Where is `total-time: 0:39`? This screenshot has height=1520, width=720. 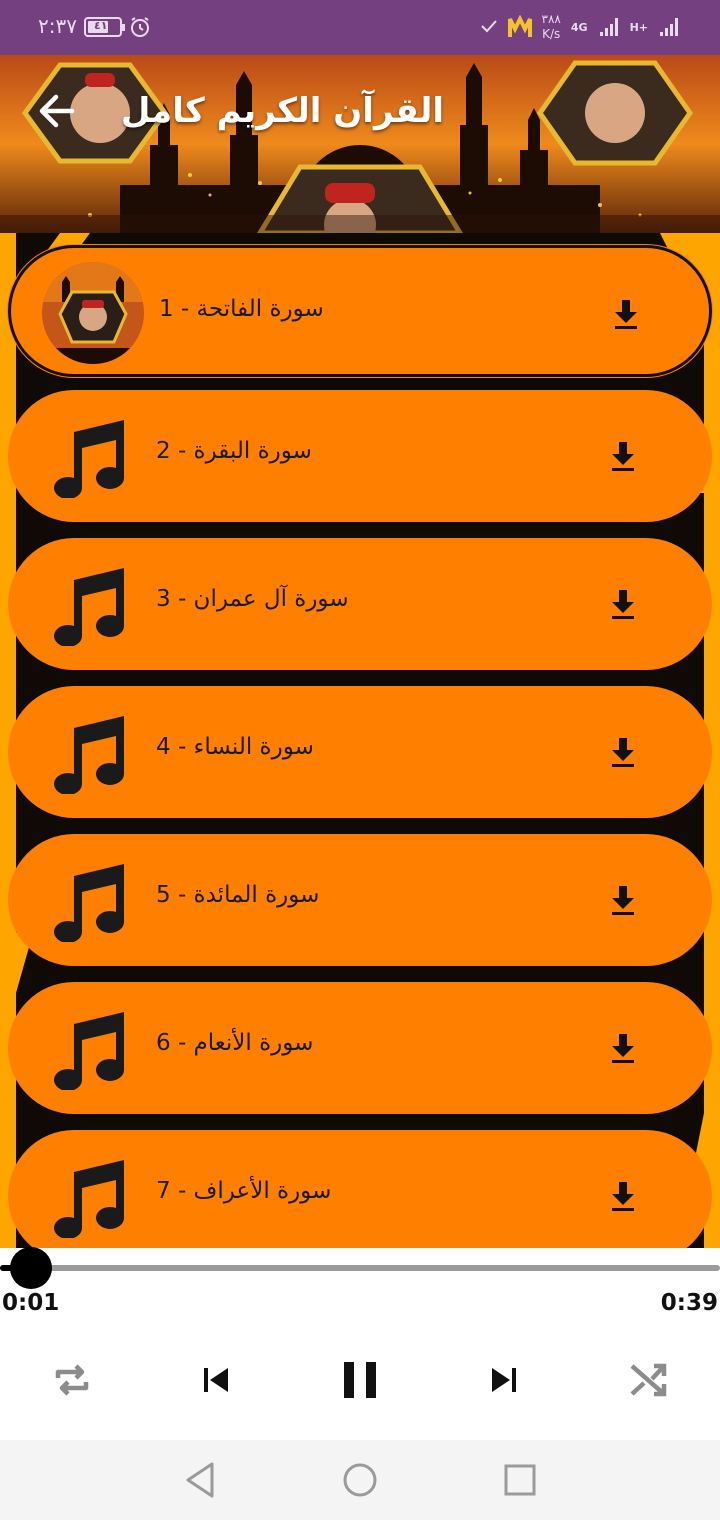
total-time: 0:39 is located at coordinates (689, 1303).